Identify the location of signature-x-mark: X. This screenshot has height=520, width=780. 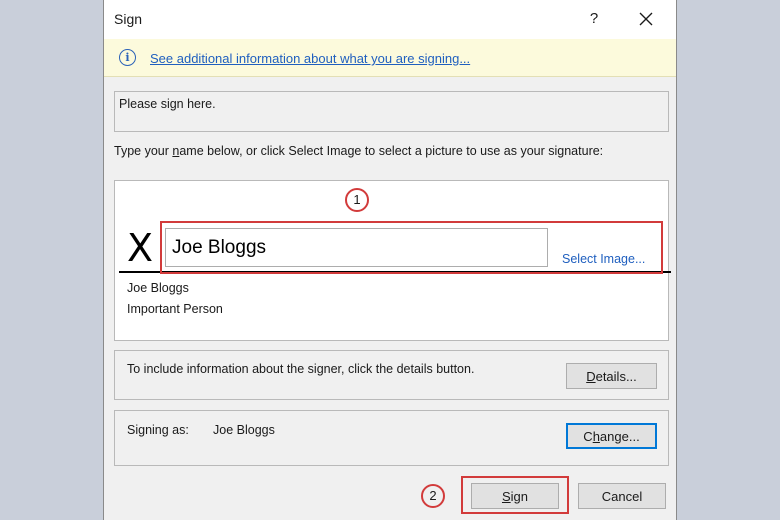
(140, 248).